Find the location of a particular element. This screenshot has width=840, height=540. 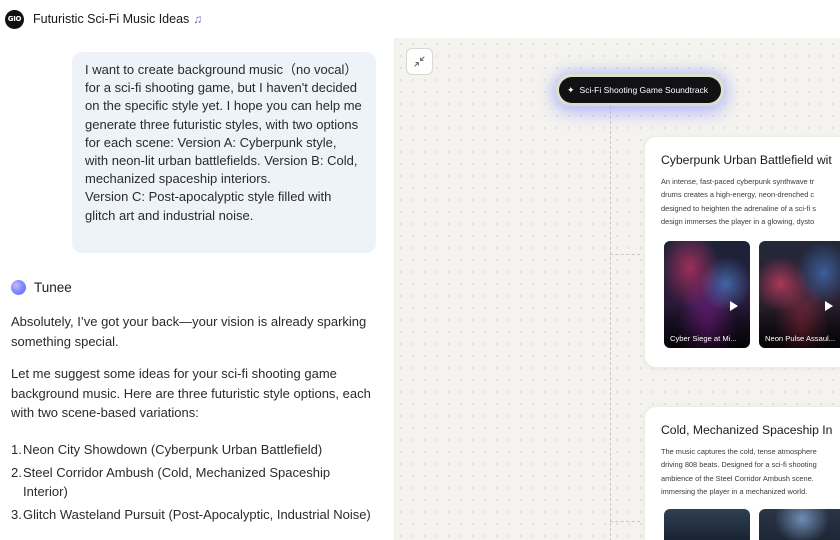

page-title: Futuristic Sci-Fi Music Ideas is located at coordinates (111, 19).